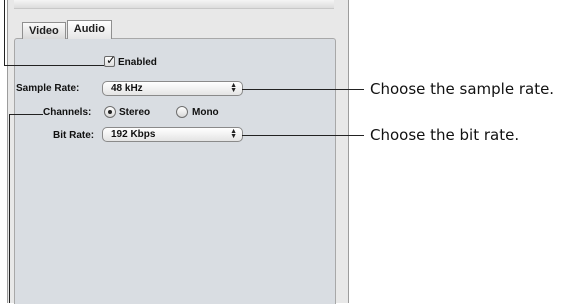 This screenshot has width=574, height=304. Describe the element at coordinates (137, 62) in the screenshot. I see `enabled-label: Enabled` at that location.